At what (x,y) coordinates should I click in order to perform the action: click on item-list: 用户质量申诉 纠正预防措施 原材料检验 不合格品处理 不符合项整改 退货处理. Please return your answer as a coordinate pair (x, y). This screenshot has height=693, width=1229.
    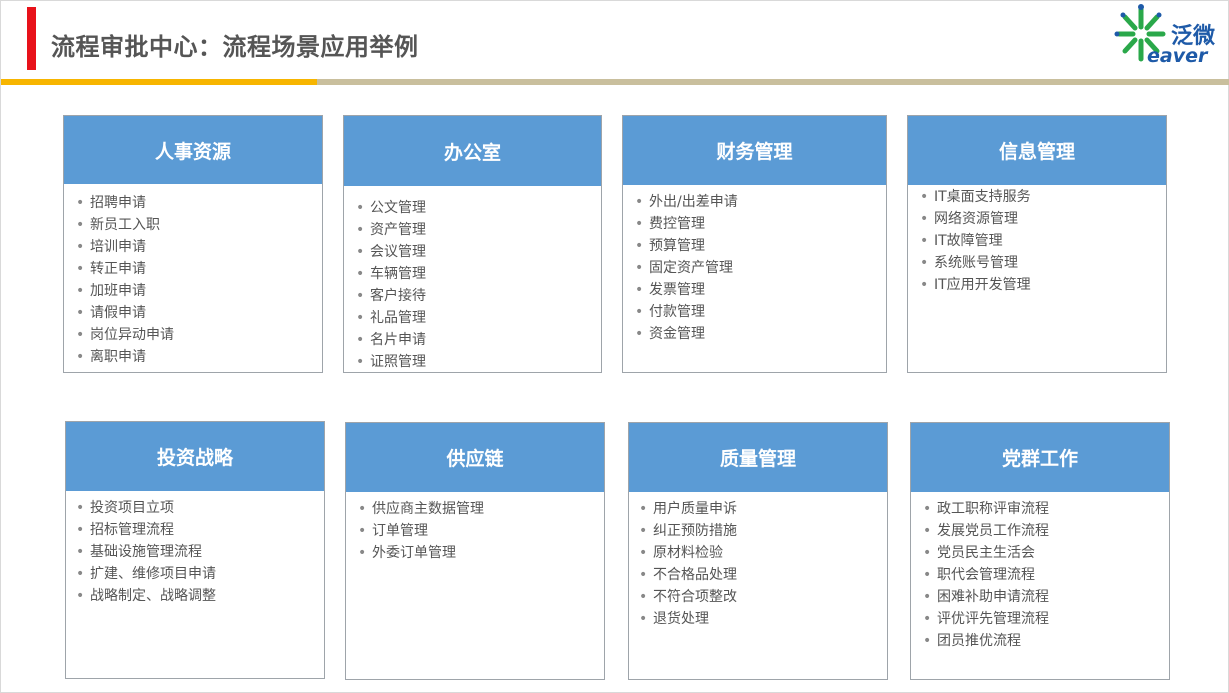
    Looking at the image, I should click on (760, 564).